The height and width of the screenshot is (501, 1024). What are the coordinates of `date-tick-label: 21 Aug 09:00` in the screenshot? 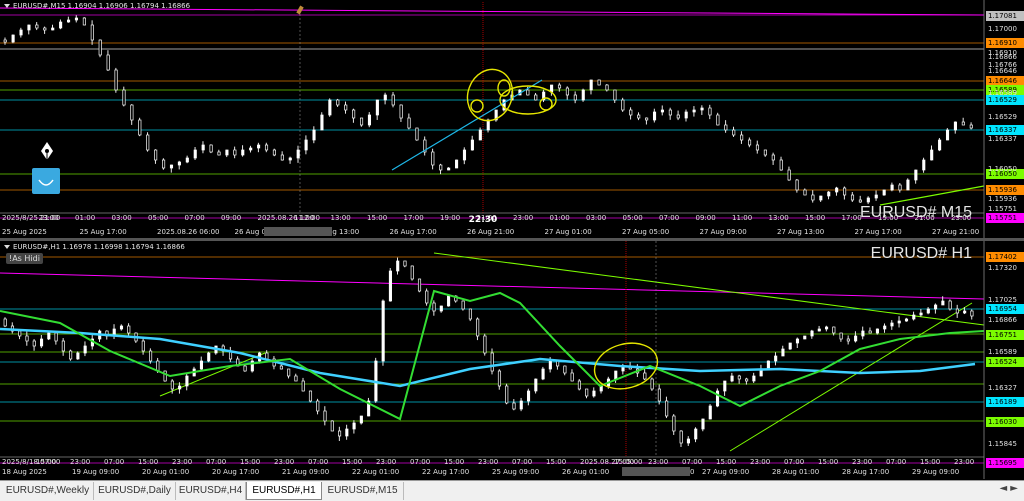 It's located at (305, 472).